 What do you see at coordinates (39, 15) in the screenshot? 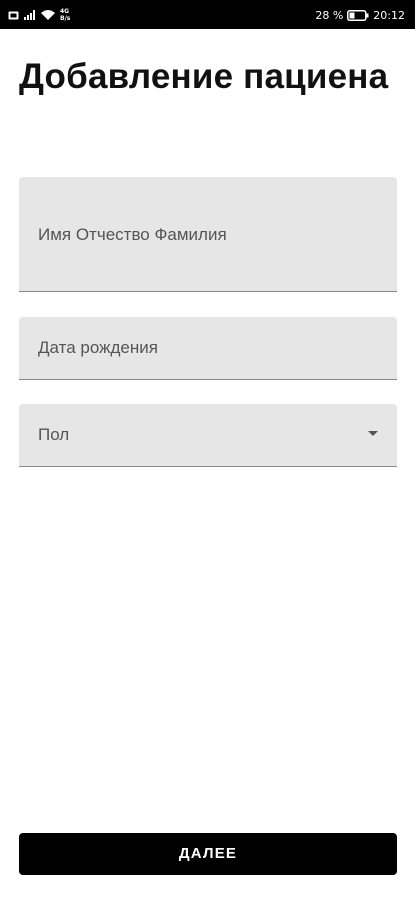
I see `status-bar-left: 4G B/s` at bounding box center [39, 15].